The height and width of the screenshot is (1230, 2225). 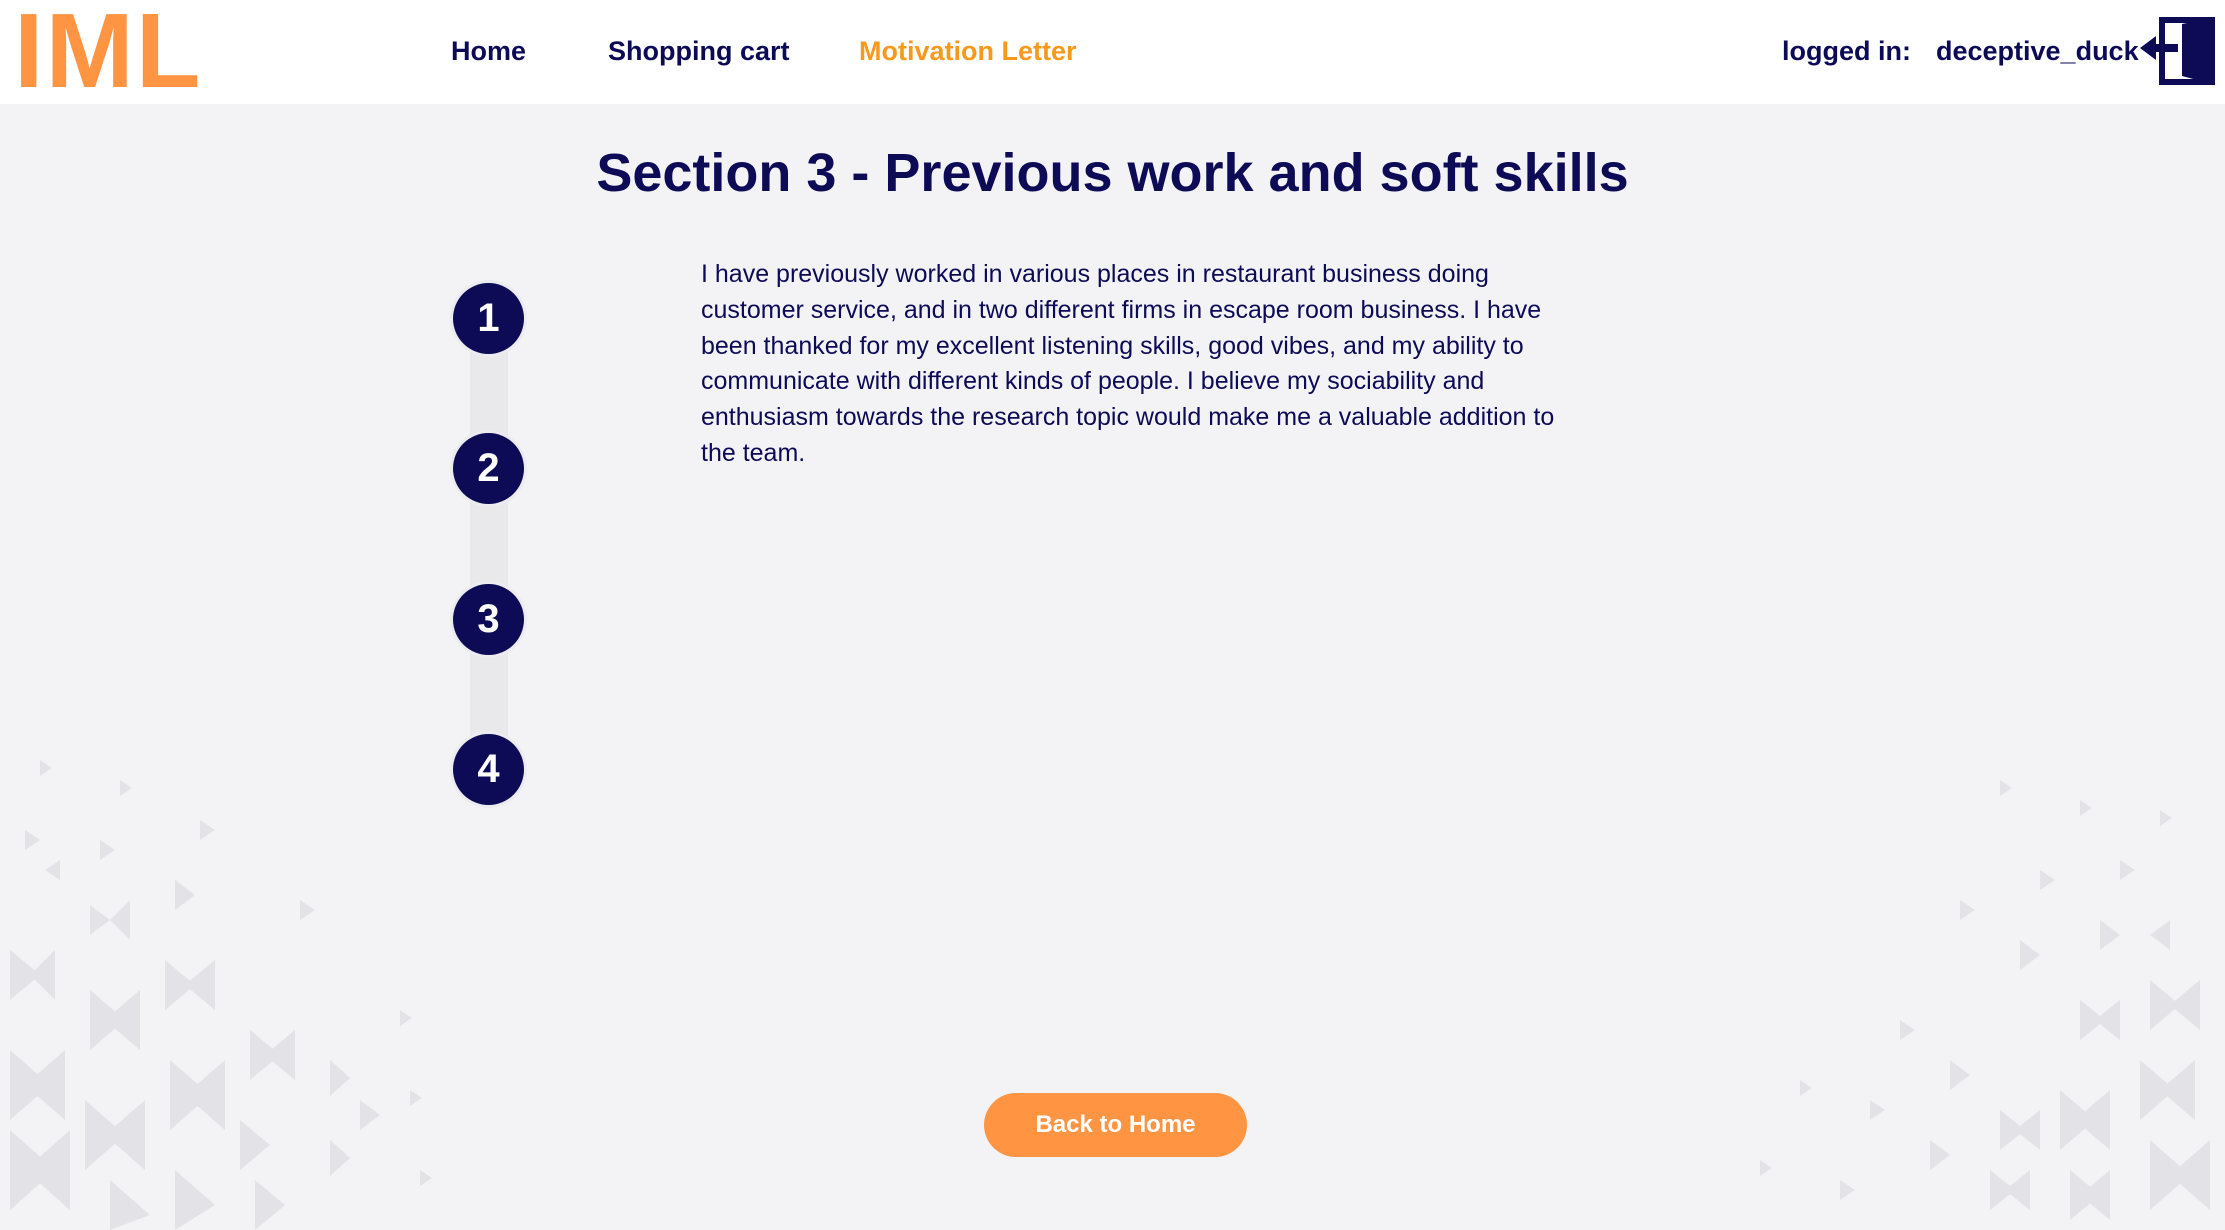 I want to click on step-4-button: 4, so click(x=488, y=769).